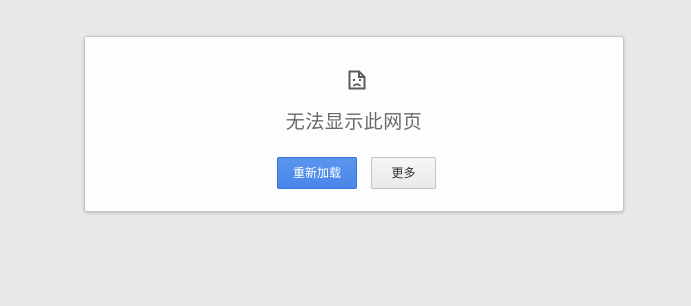 The height and width of the screenshot is (306, 691). Describe the element at coordinates (317, 173) in the screenshot. I see `reload-button: 重新加载` at that location.